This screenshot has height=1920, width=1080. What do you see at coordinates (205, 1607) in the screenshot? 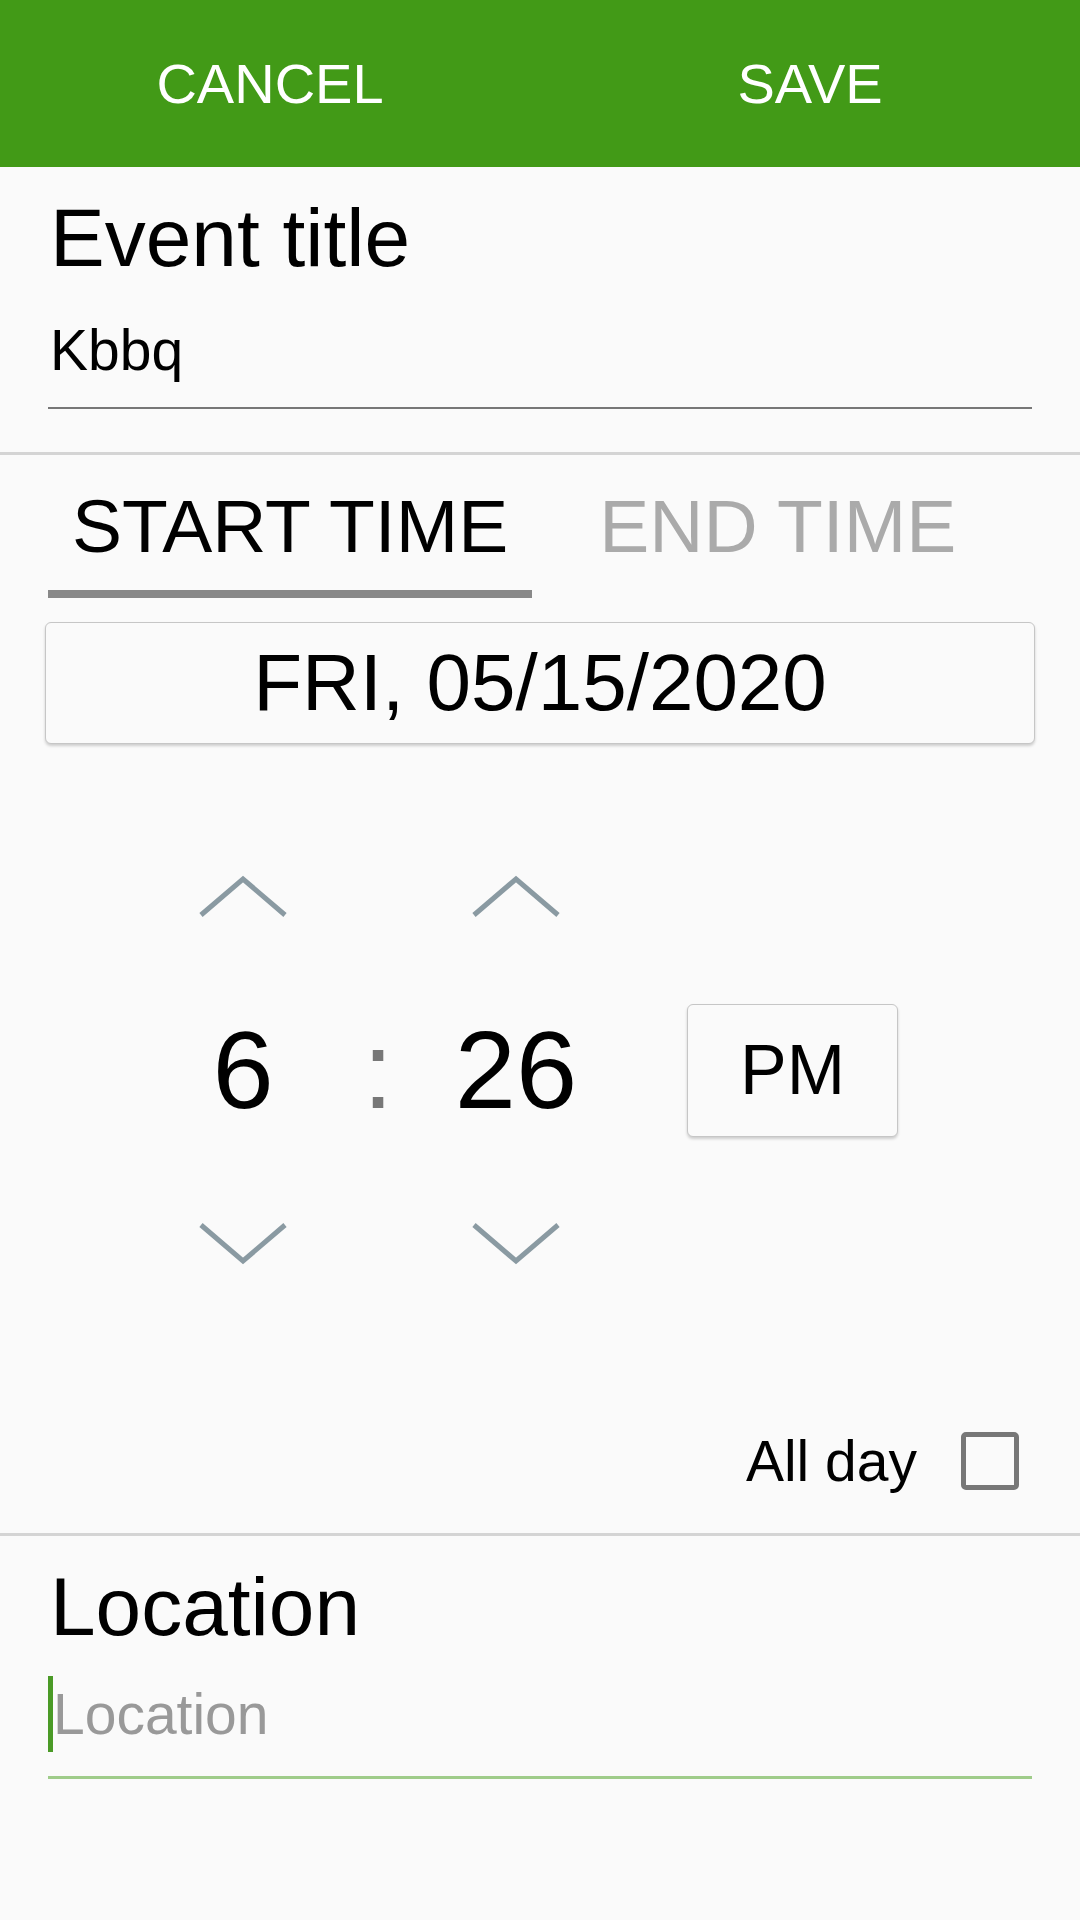
I see `location-label: Location` at bounding box center [205, 1607].